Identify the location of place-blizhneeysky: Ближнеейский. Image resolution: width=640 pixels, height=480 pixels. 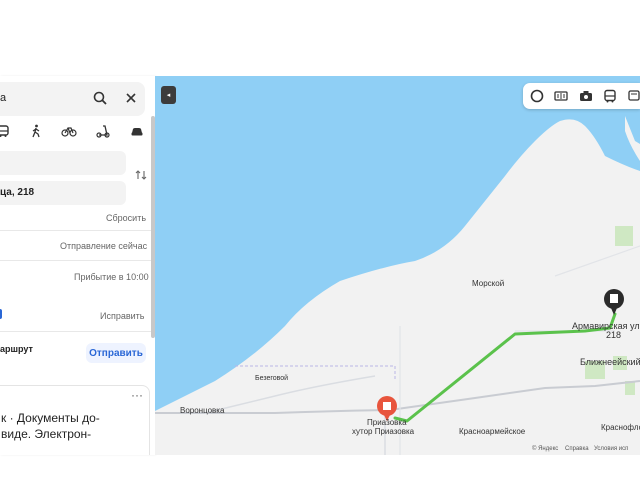
(610, 362).